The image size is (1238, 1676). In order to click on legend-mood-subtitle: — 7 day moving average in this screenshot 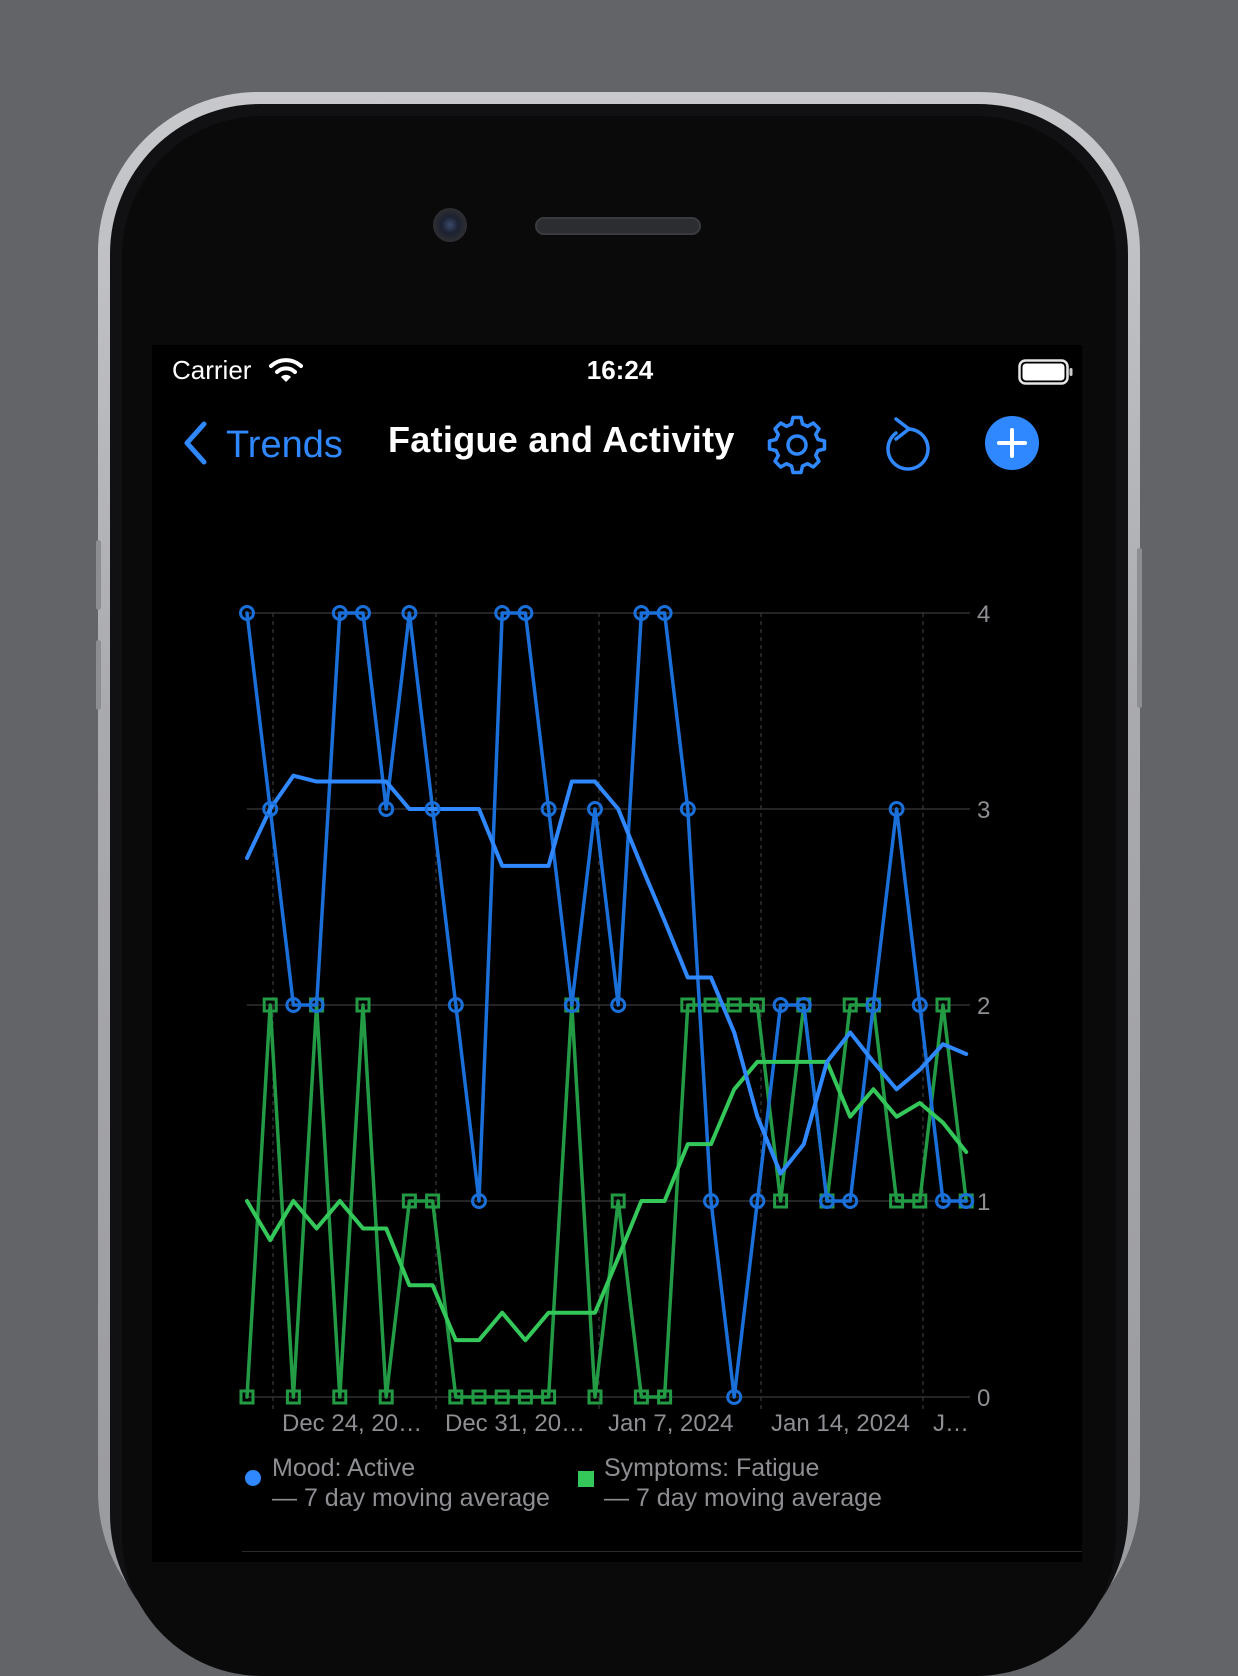, I will do `click(411, 1498)`.